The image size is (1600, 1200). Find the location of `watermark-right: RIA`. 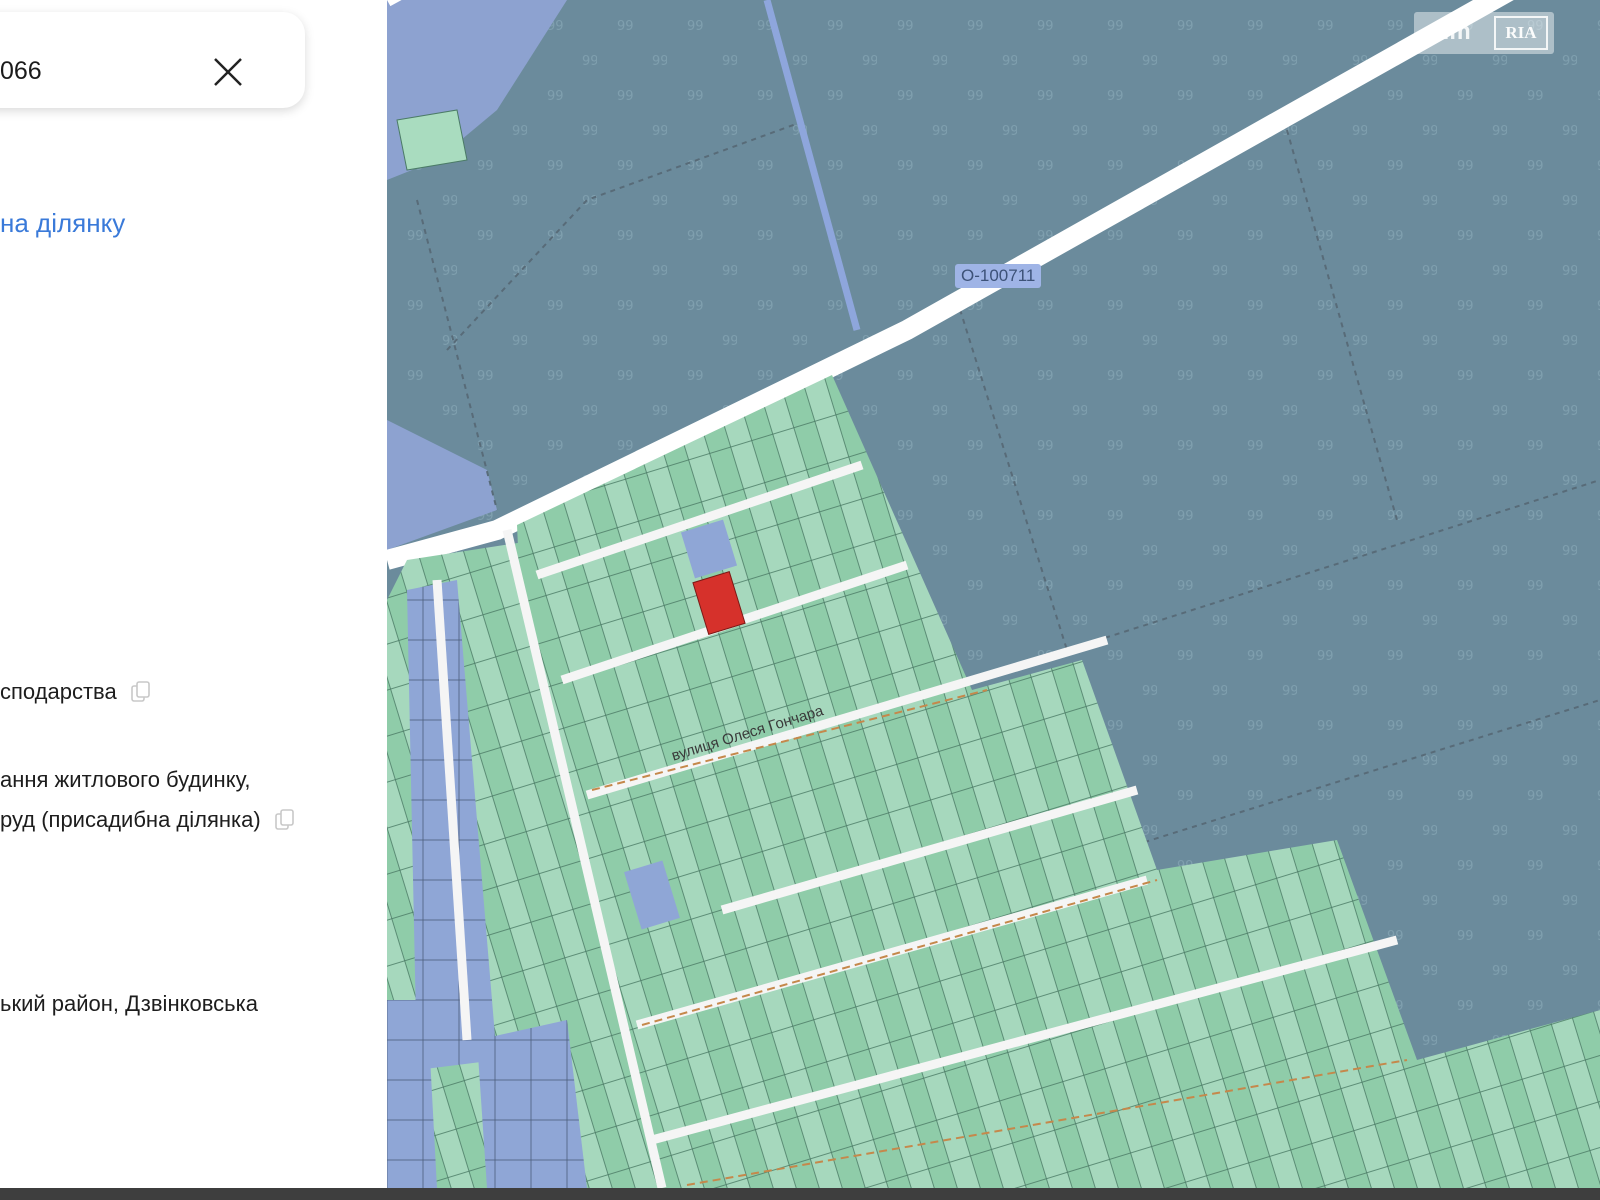

watermark-right: RIA is located at coordinates (1521, 33).